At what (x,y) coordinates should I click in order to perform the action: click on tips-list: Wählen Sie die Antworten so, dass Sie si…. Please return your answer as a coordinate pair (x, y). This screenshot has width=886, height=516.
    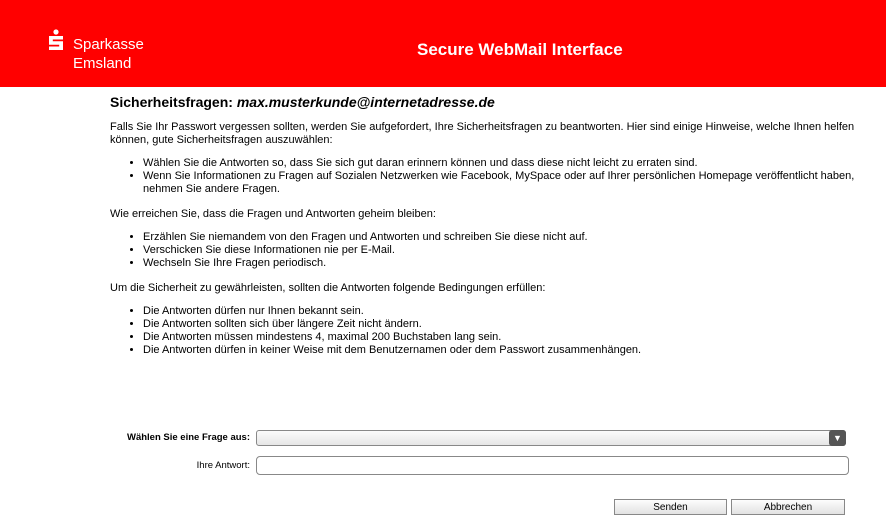
    Looking at the image, I should click on (482, 176).